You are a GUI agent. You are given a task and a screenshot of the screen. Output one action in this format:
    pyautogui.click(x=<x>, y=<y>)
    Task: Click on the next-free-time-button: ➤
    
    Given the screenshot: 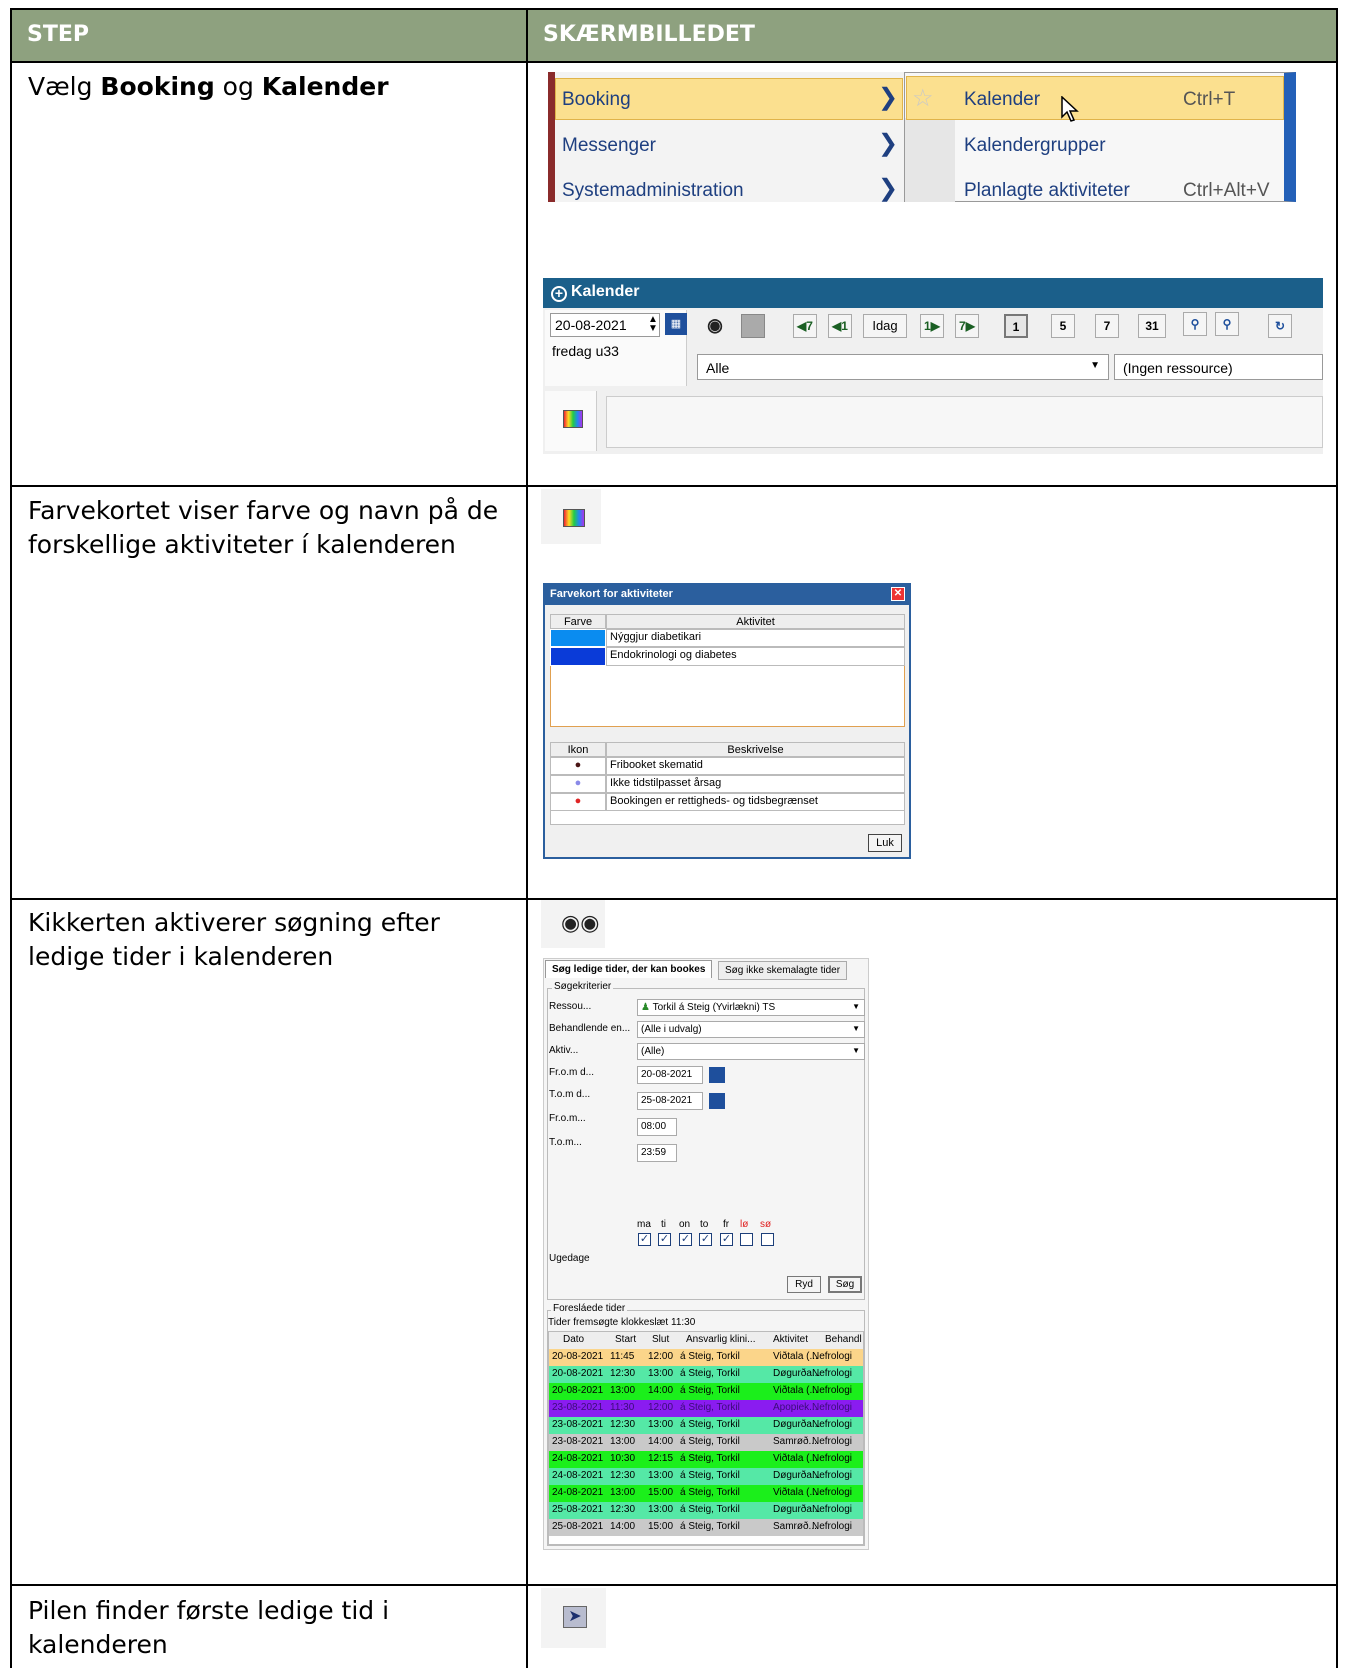 What is the action you would take?
    pyautogui.click(x=573, y=1618)
    